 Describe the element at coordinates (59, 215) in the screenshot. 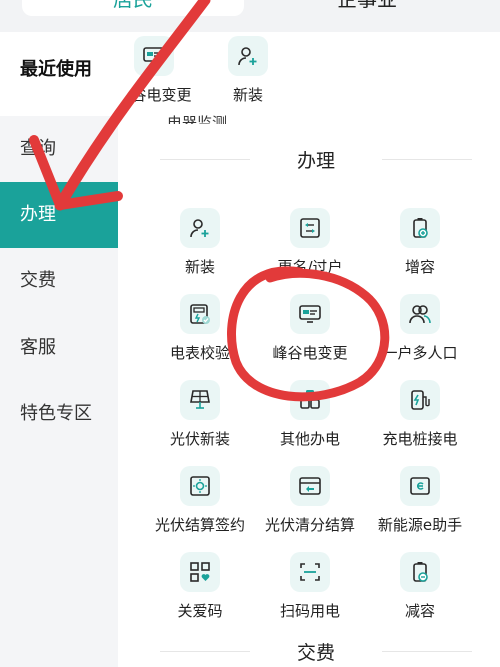

I see `sidebar-item-handle: 办理` at that location.